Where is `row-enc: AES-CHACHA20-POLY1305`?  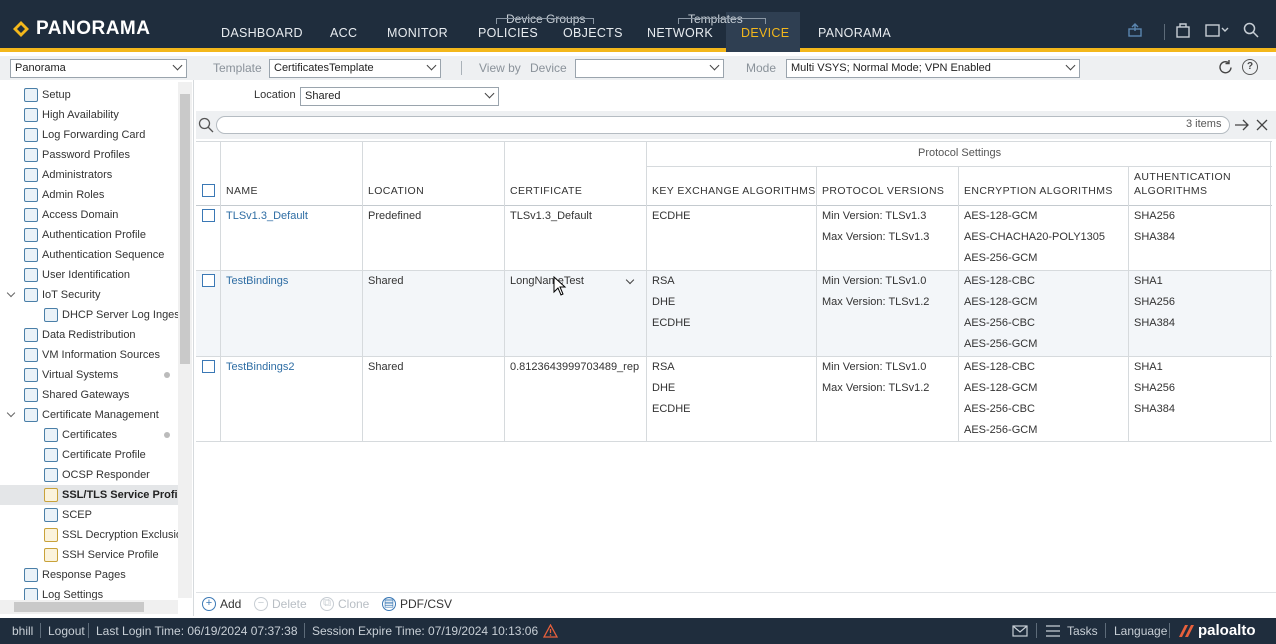 row-enc: AES-CHACHA20-POLY1305 is located at coordinates (1035, 237).